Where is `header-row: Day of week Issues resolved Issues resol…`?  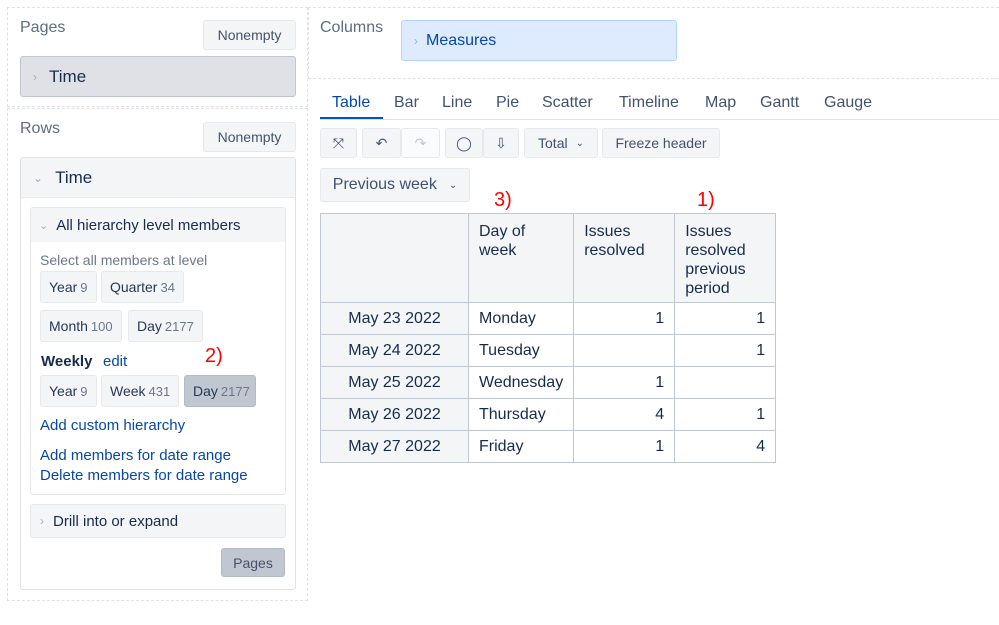
header-row: Day of week Issues resolved Issues resol… is located at coordinates (548, 258).